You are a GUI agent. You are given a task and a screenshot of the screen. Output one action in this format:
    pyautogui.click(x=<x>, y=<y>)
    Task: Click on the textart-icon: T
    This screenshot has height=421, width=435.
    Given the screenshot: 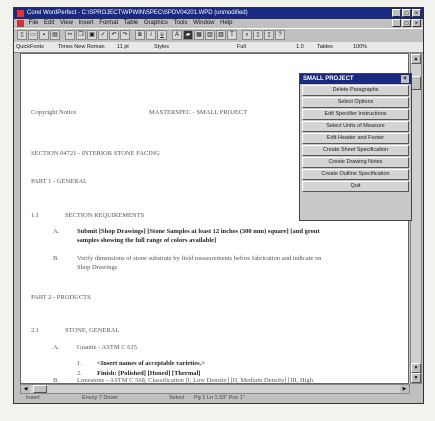 What is the action you would take?
    pyautogui.click(x=232, y=35)
    